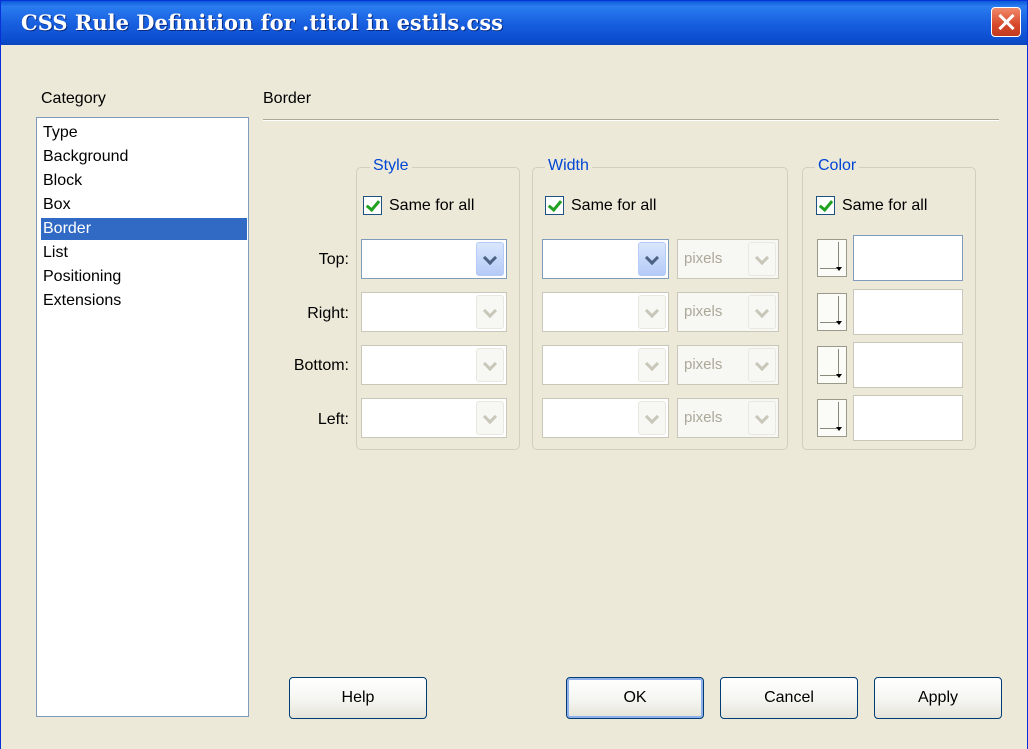  What do you see at coordinates (832, 258) in the screenshot?
I see `color-top-swatch-button` at bounding box center [832, 258].